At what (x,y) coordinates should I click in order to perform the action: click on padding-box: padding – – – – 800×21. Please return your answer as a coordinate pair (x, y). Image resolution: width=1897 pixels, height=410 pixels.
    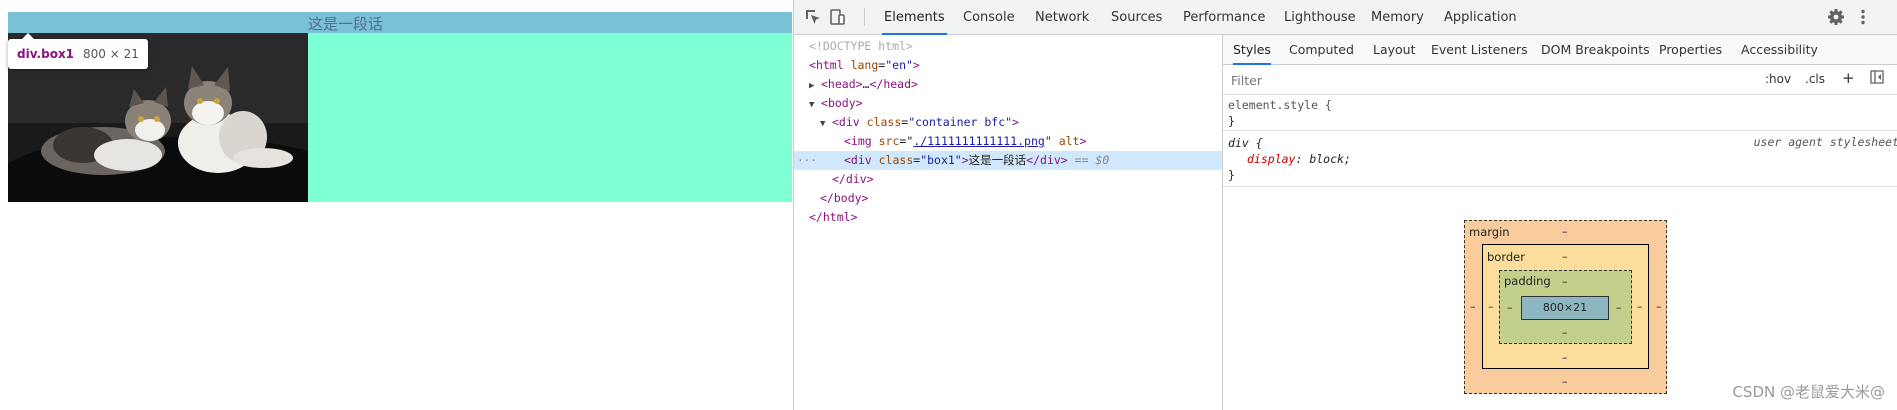
    Looking at the image, I should click on (1565, 307).